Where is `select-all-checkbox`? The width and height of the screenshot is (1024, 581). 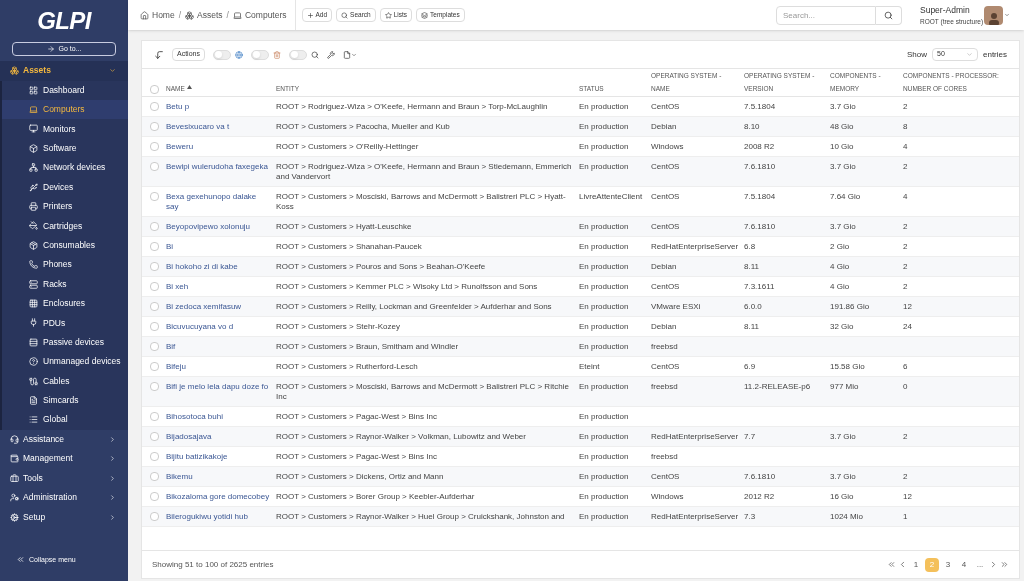 select-all-checkbox is located at coordinates (154, 89).